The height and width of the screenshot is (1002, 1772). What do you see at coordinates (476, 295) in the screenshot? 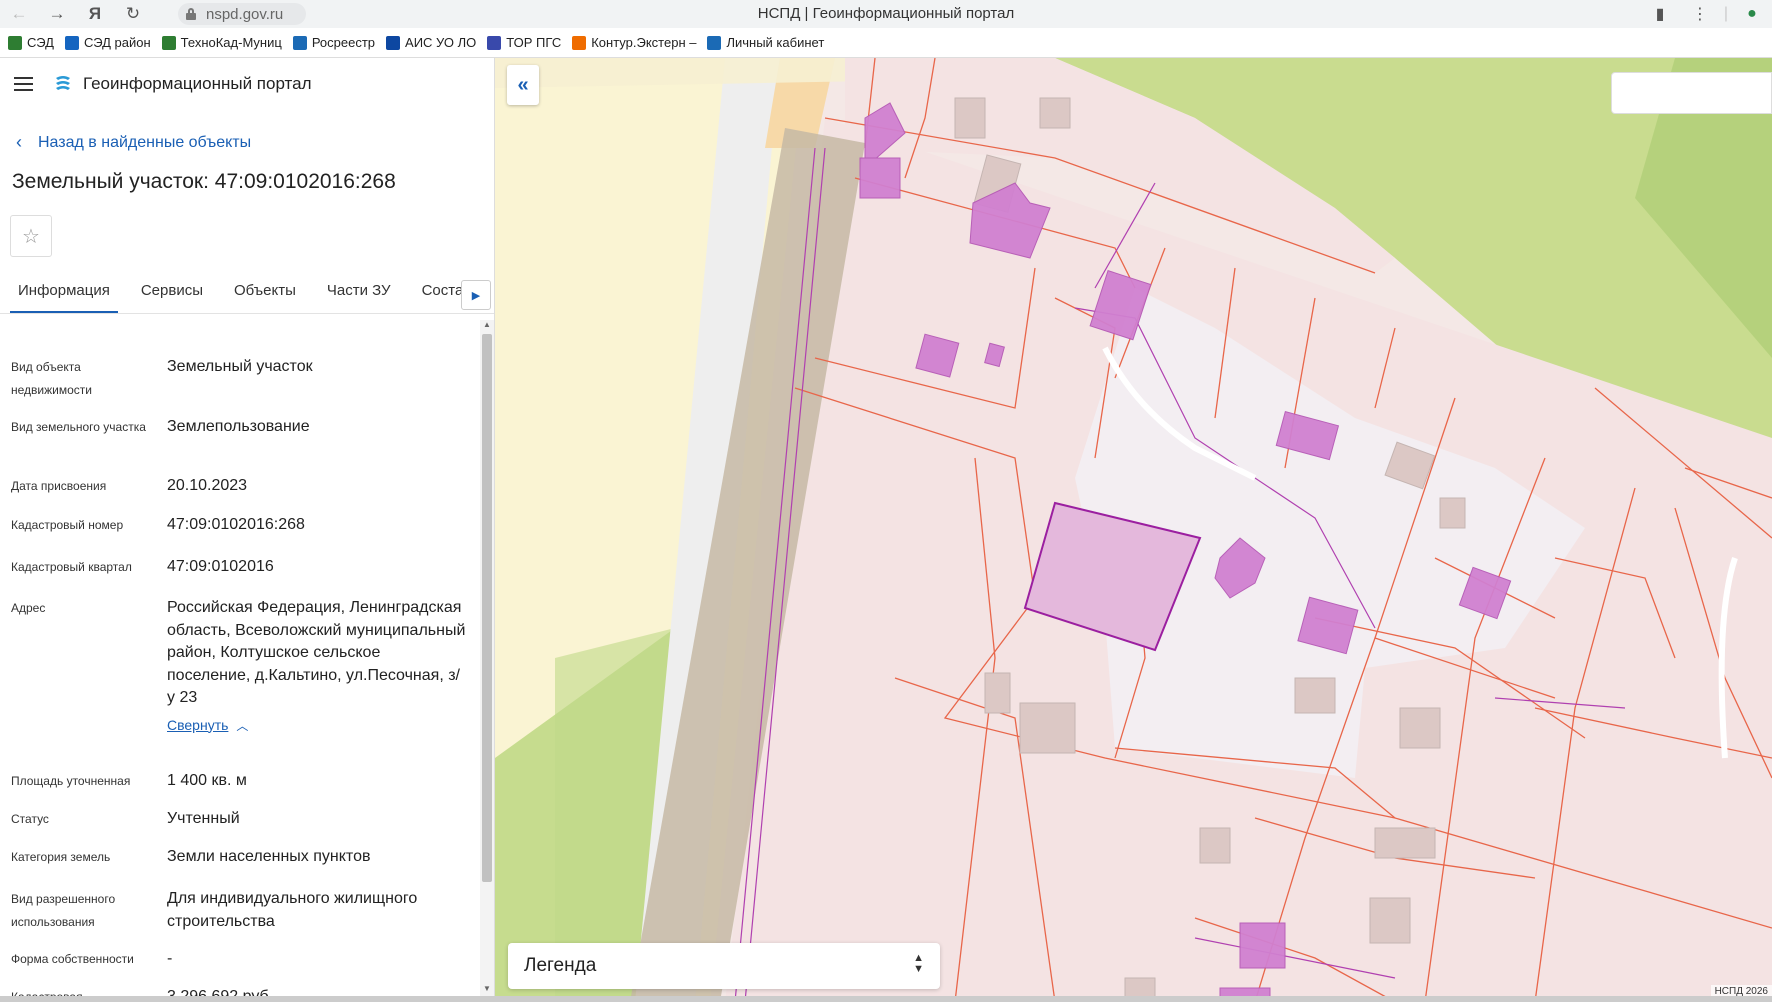
I see `tabs-scroll-right-icon: ▶` at bounding box center [476, 295].